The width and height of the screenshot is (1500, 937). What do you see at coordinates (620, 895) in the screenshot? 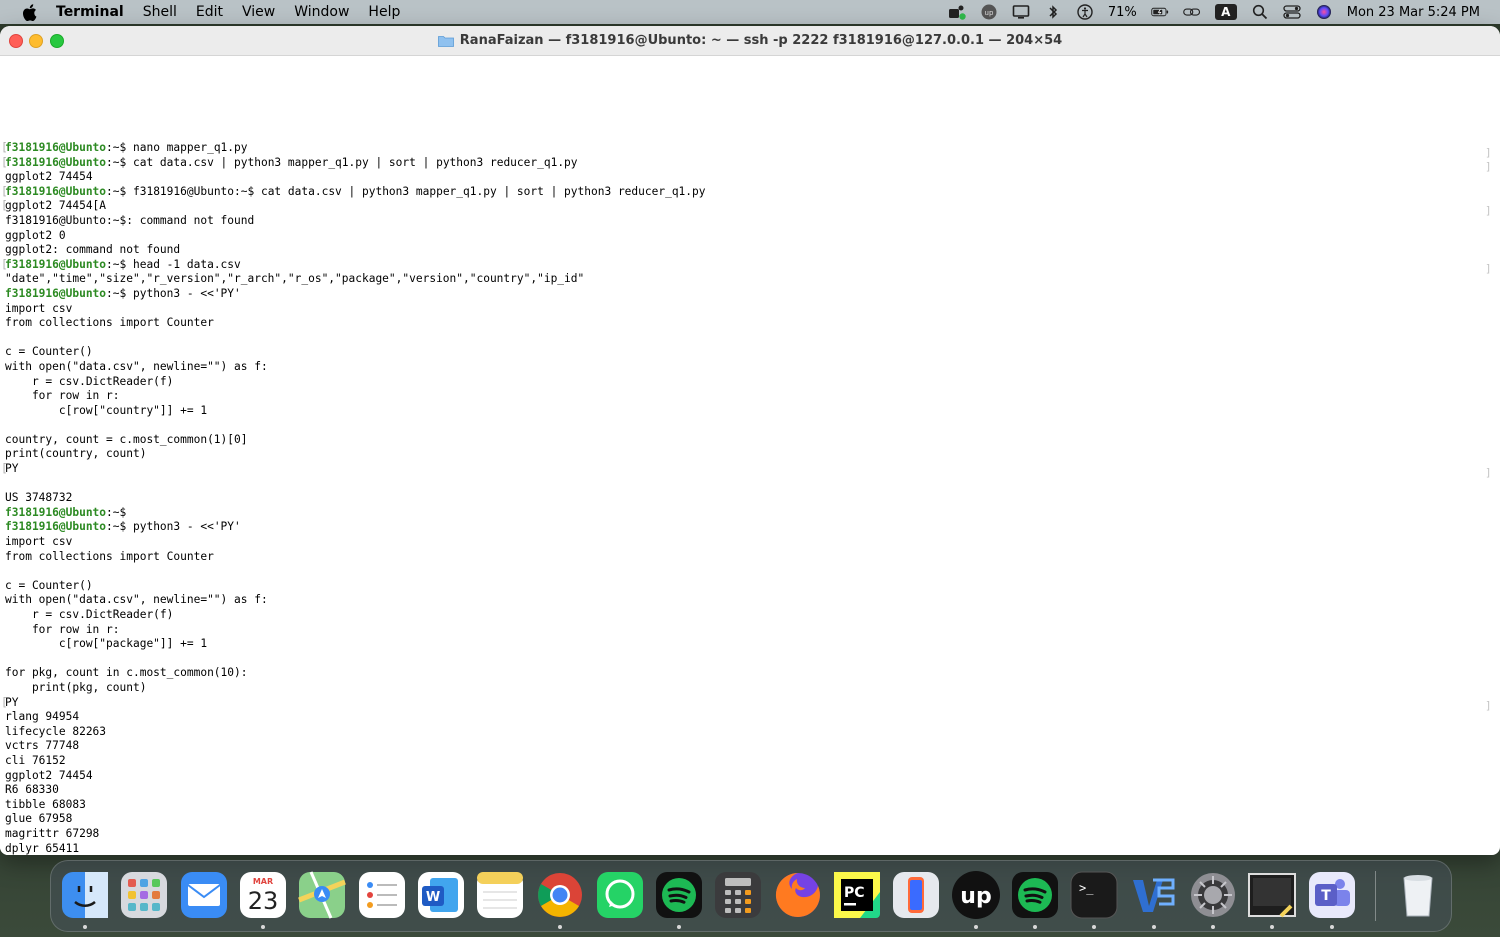
I see `dock-whatsapp-icon` at bounding box center [620, 895].